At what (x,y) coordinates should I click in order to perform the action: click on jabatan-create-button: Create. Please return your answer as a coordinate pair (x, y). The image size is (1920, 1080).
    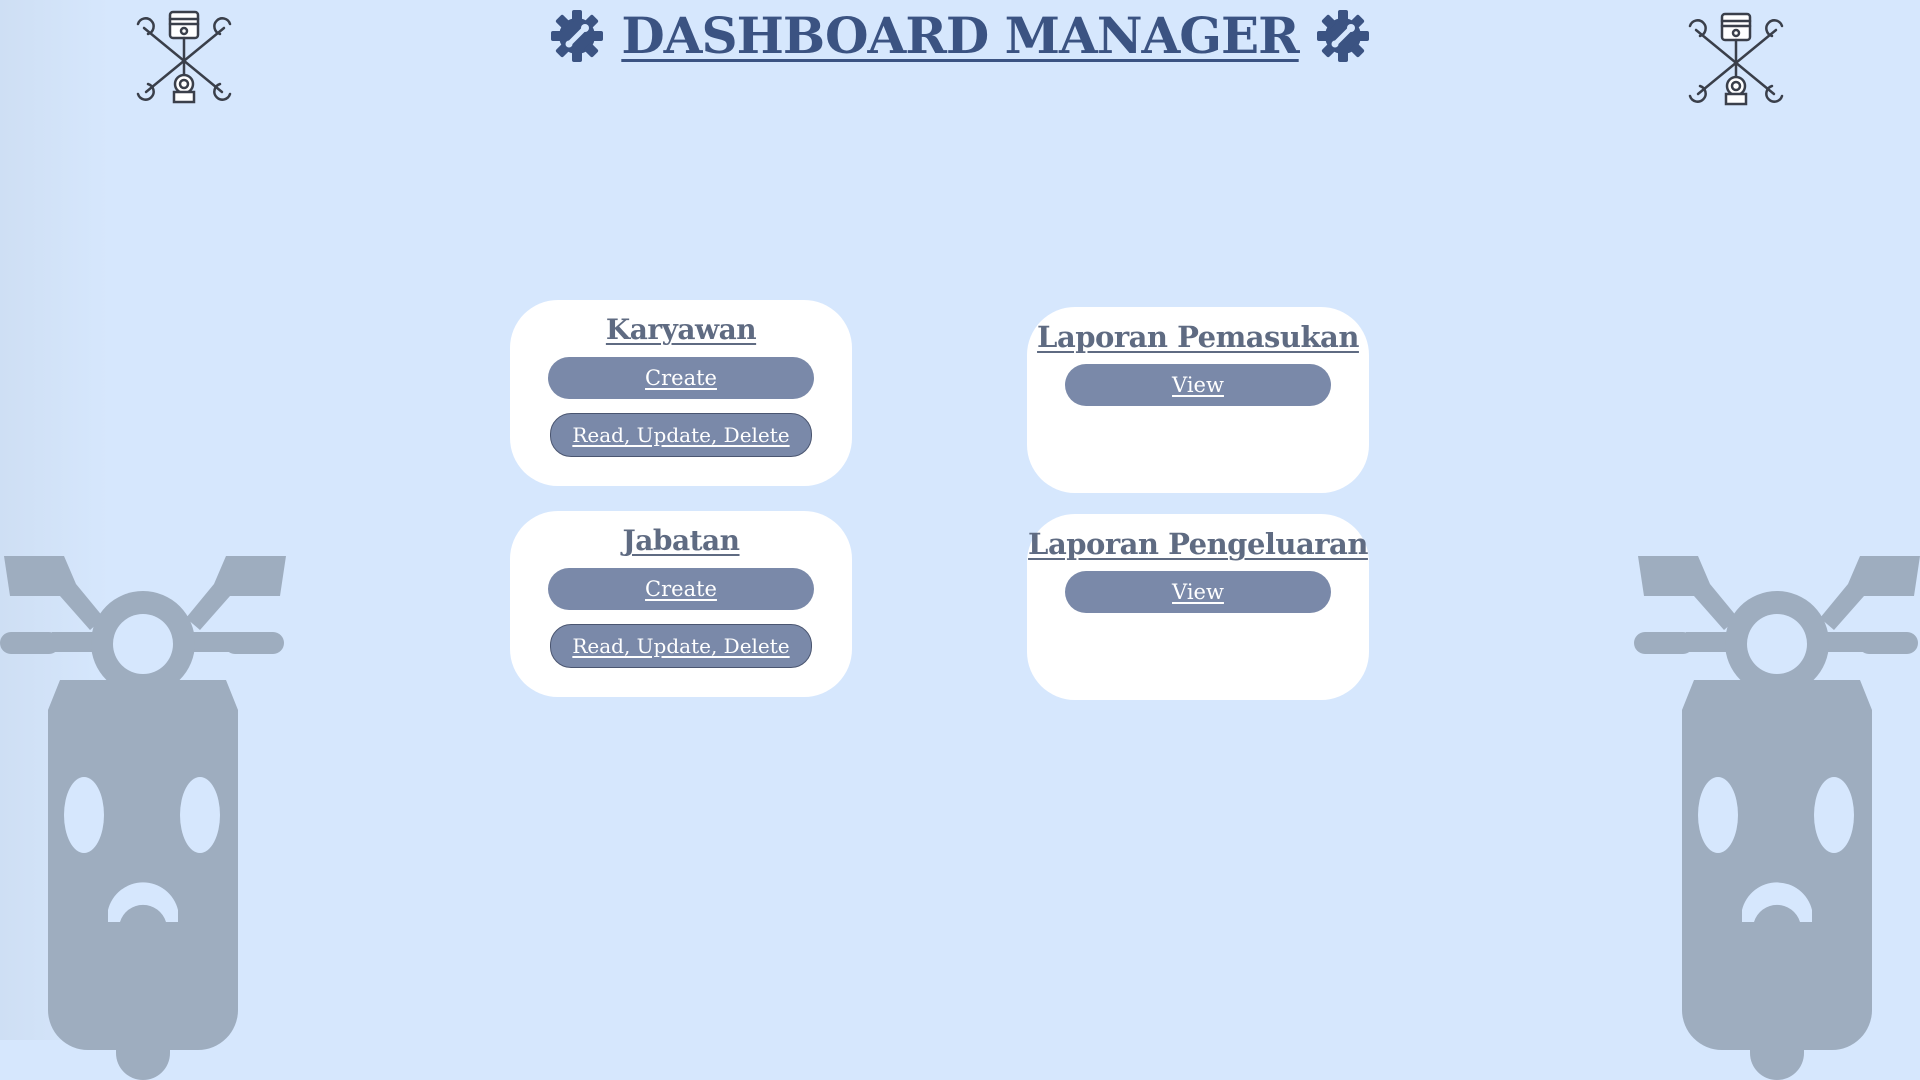
    Looking at the image, I should click on (681, 589).